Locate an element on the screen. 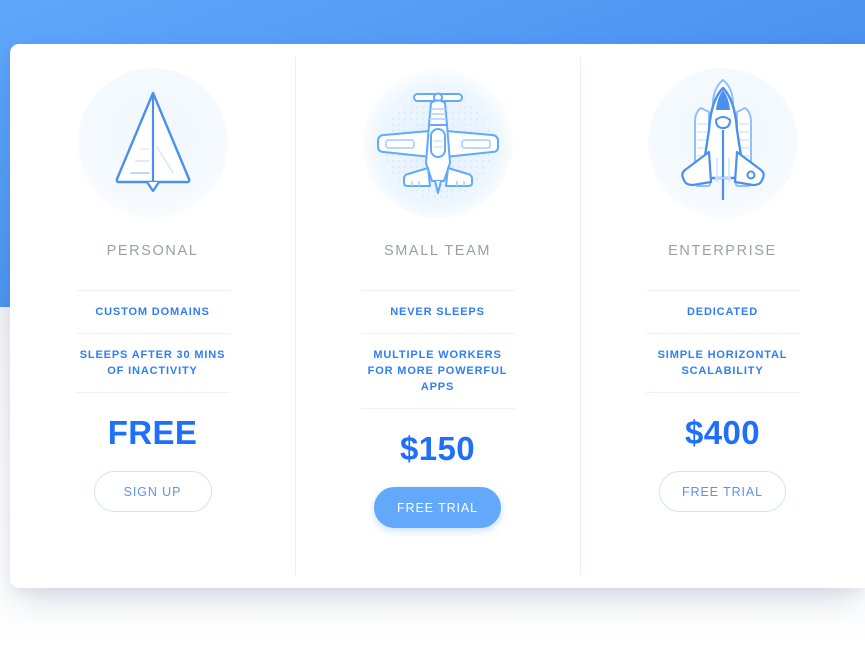  plan-price: $400 is located at coordinates (722, 432).